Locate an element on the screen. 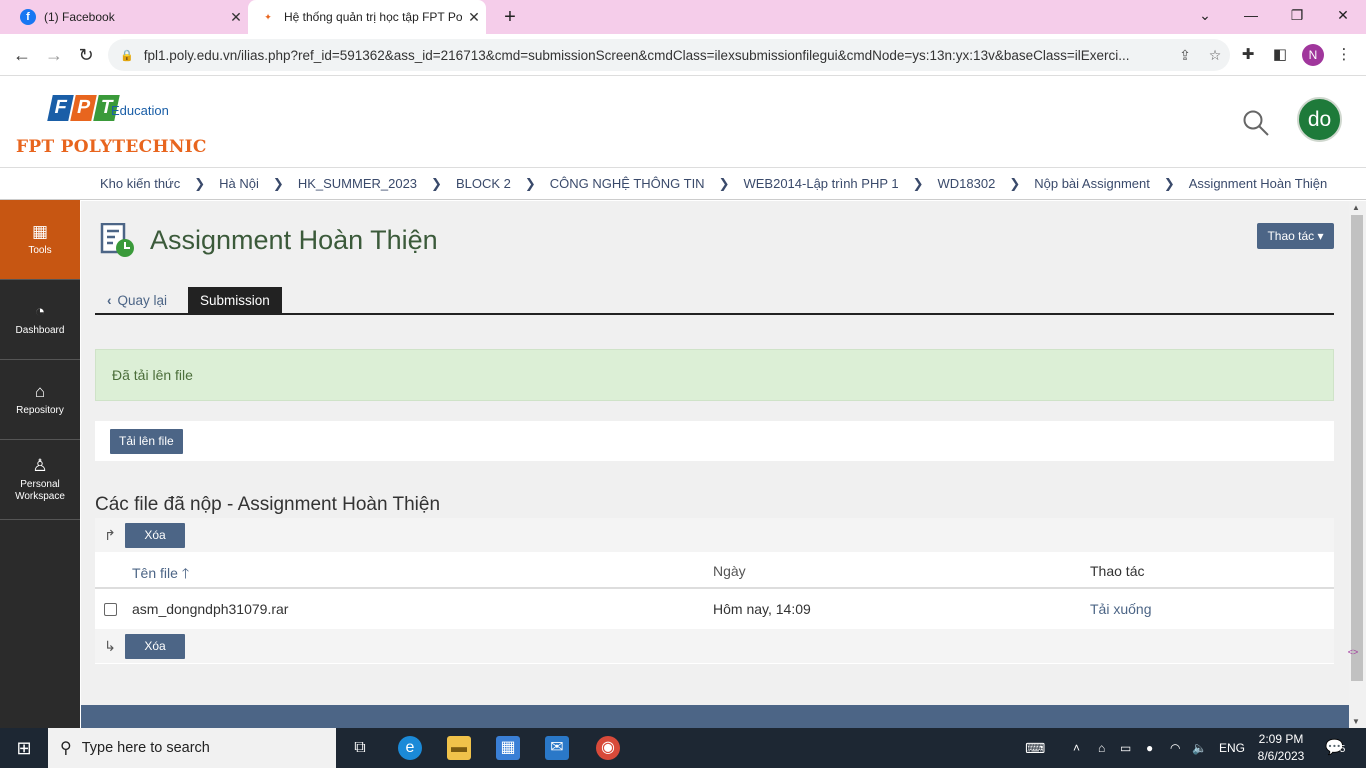 The width and height of the screenshot is (1366, 768). grid-icon: ▦ is located at coordinates (40, 231).